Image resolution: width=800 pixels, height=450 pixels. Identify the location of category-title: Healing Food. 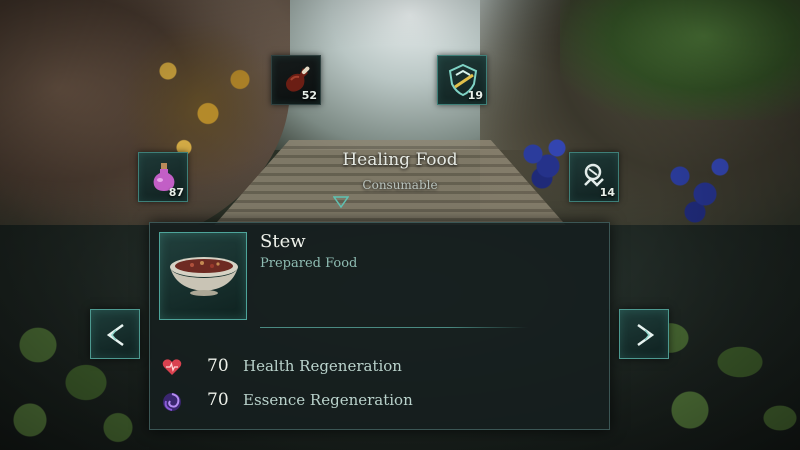
(400, 160).